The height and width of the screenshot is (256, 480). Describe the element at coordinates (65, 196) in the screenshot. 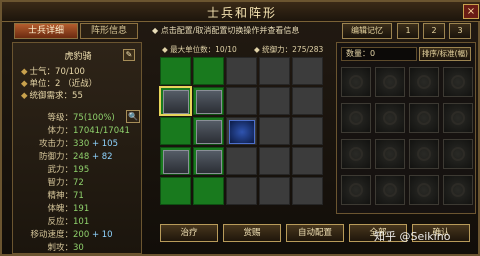

I see `stat-row: 精神：71` at that location.